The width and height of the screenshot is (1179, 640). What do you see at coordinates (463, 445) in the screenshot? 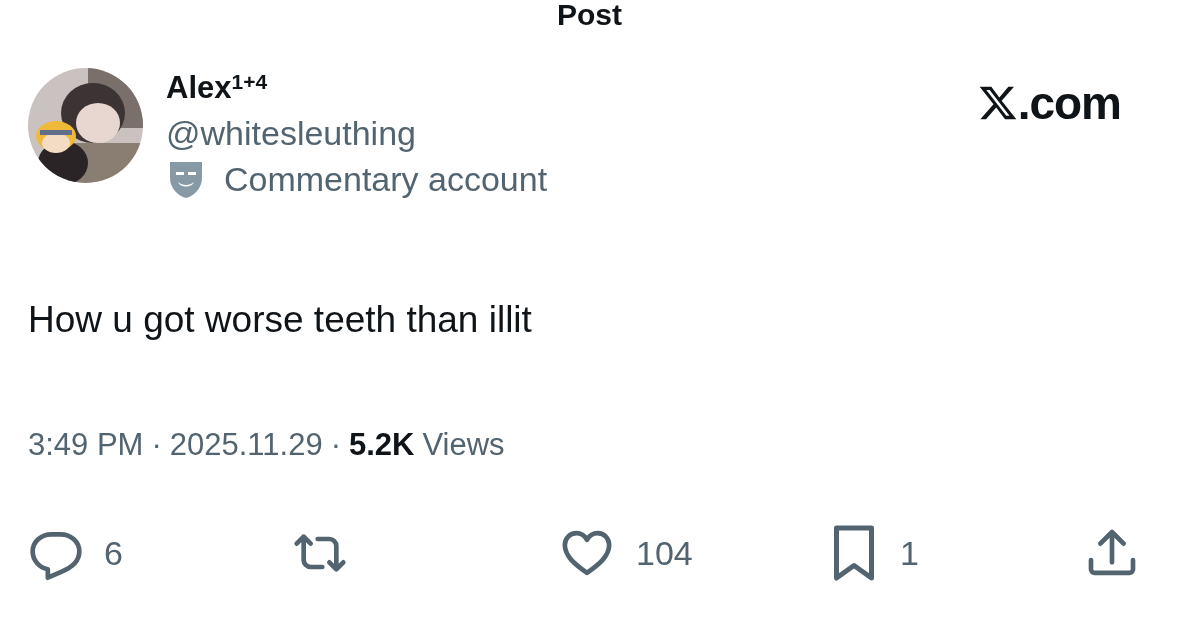
I see `views-label: Views` at bounding box center [463, 445].